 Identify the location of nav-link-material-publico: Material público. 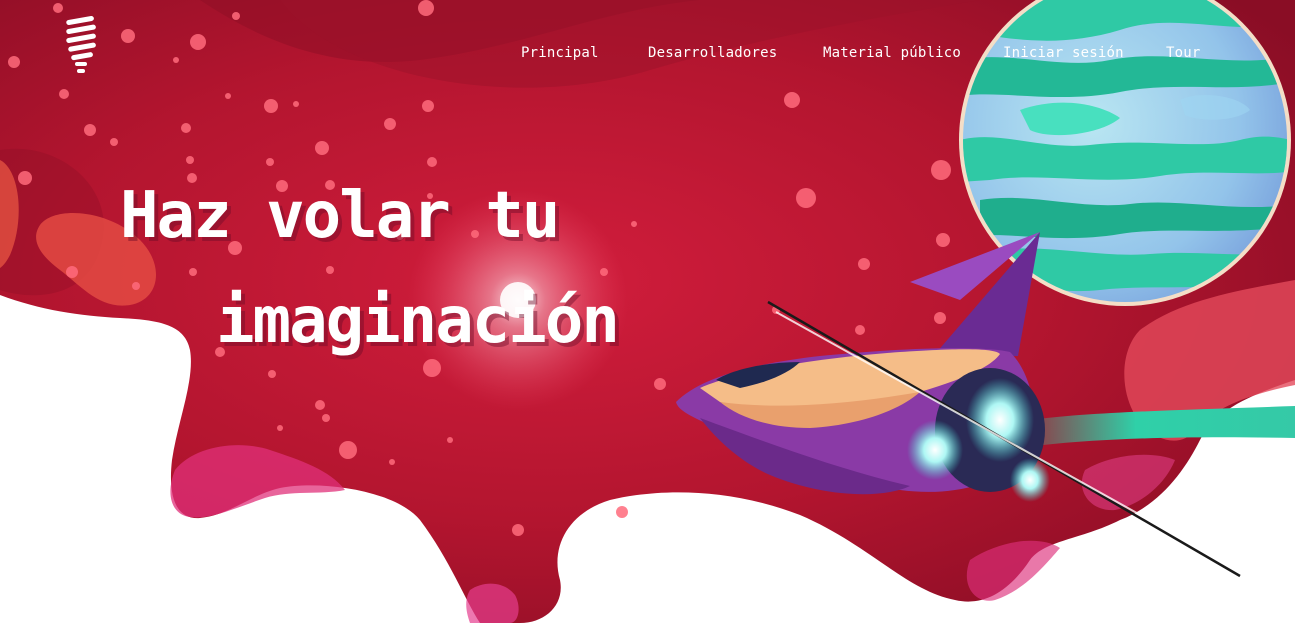
(892, 53).